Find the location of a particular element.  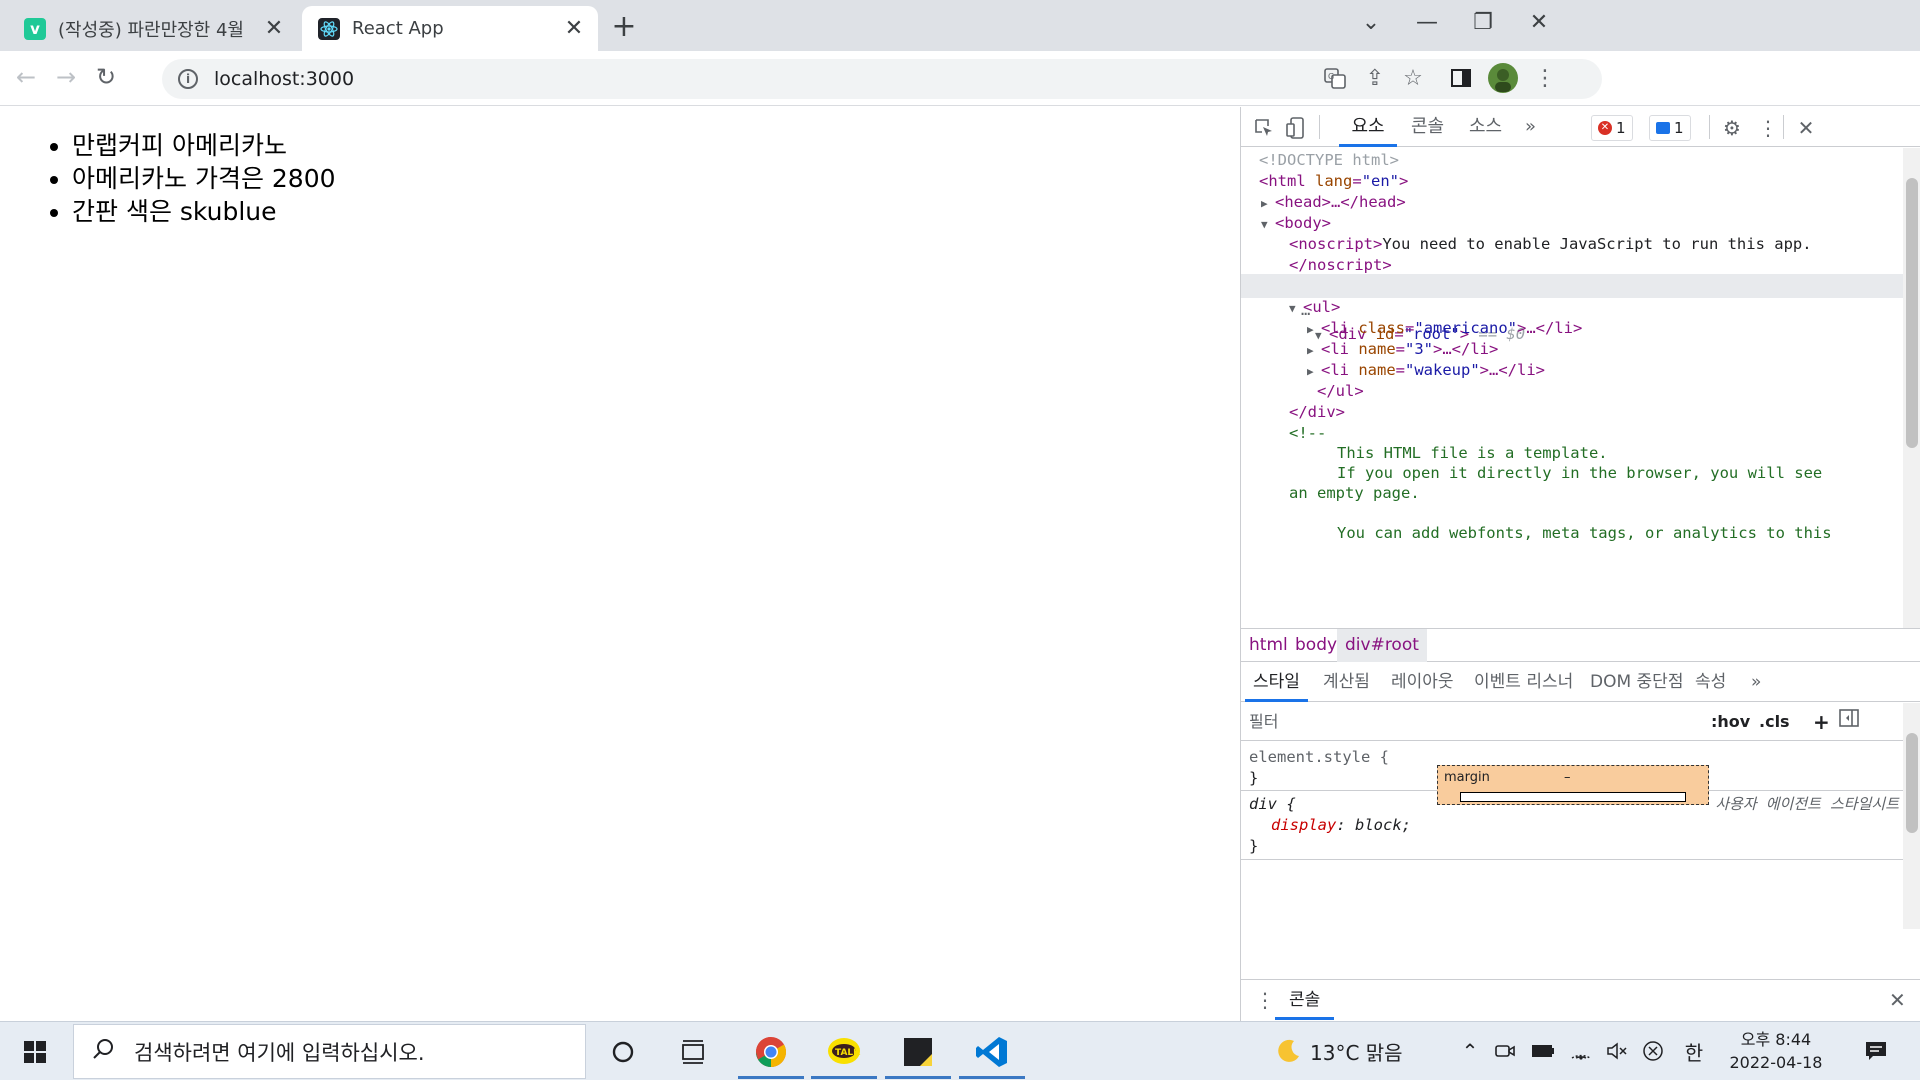

reload-icon: ↻ is located at coordinates (106, 77).